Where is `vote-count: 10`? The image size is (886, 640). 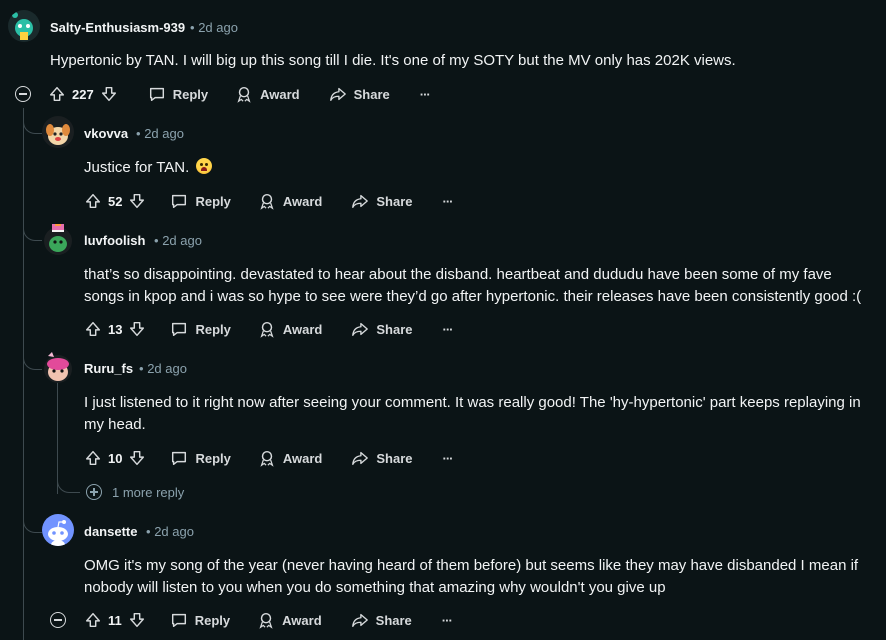
vote-count: 10 is located at coordinates (115, 458).